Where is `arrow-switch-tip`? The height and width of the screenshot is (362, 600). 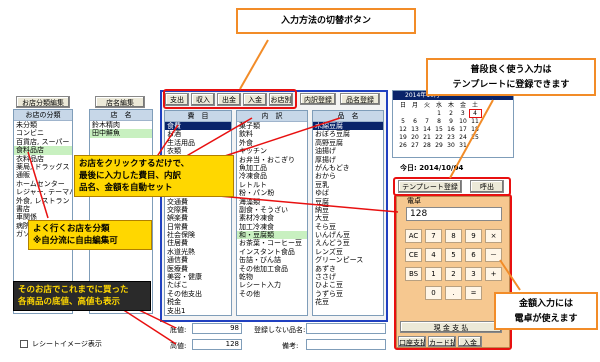
arrow-switch-tip is located at coordinates (254, 64).